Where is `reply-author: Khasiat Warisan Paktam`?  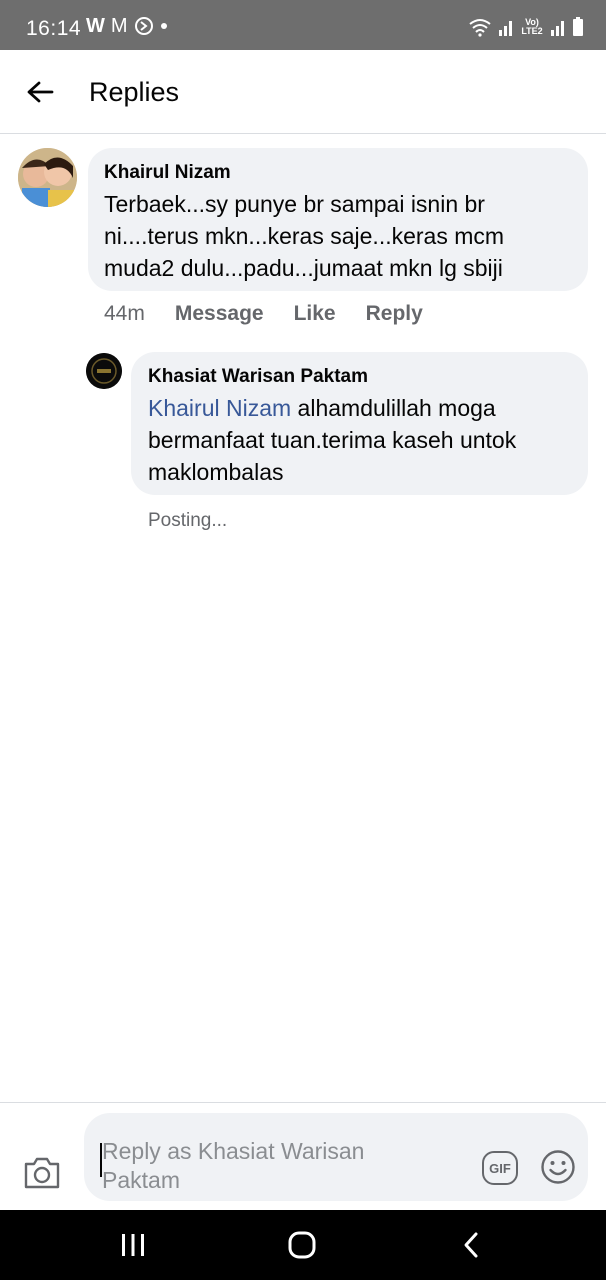 reply-author: Khasiat Warisan Paktam is located at coordinates (258, 377).